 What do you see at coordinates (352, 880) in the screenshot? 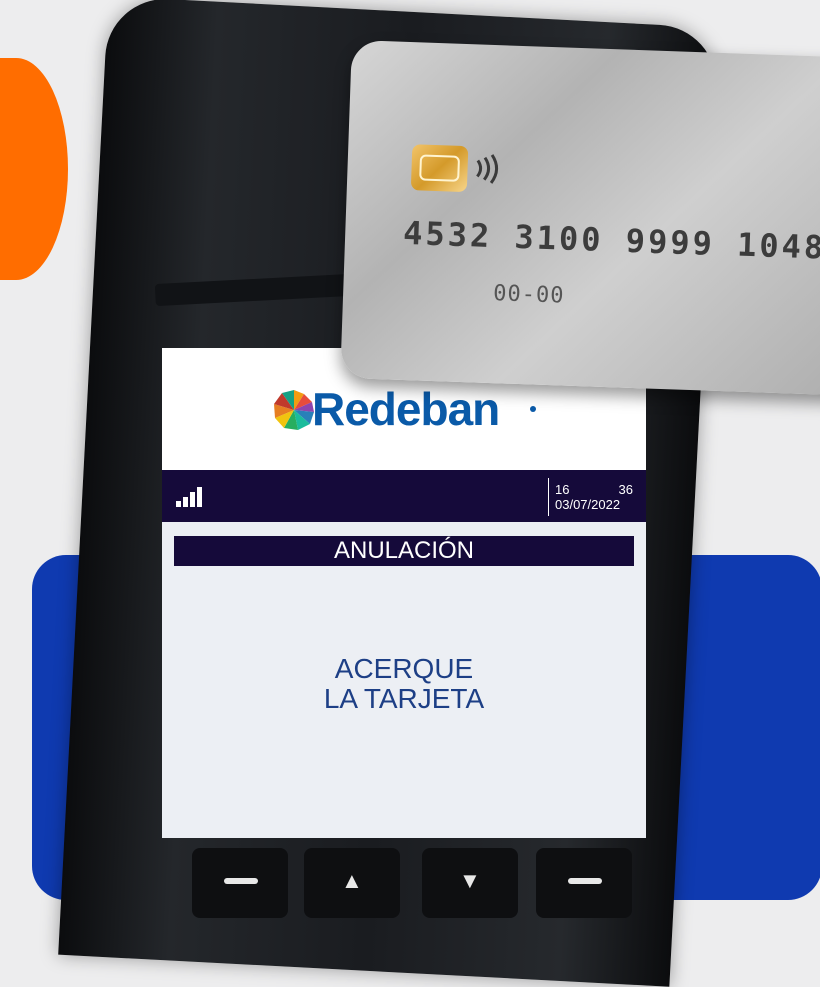
I see `up-arrow-icon: ▲` at bounding box center [352, 880].